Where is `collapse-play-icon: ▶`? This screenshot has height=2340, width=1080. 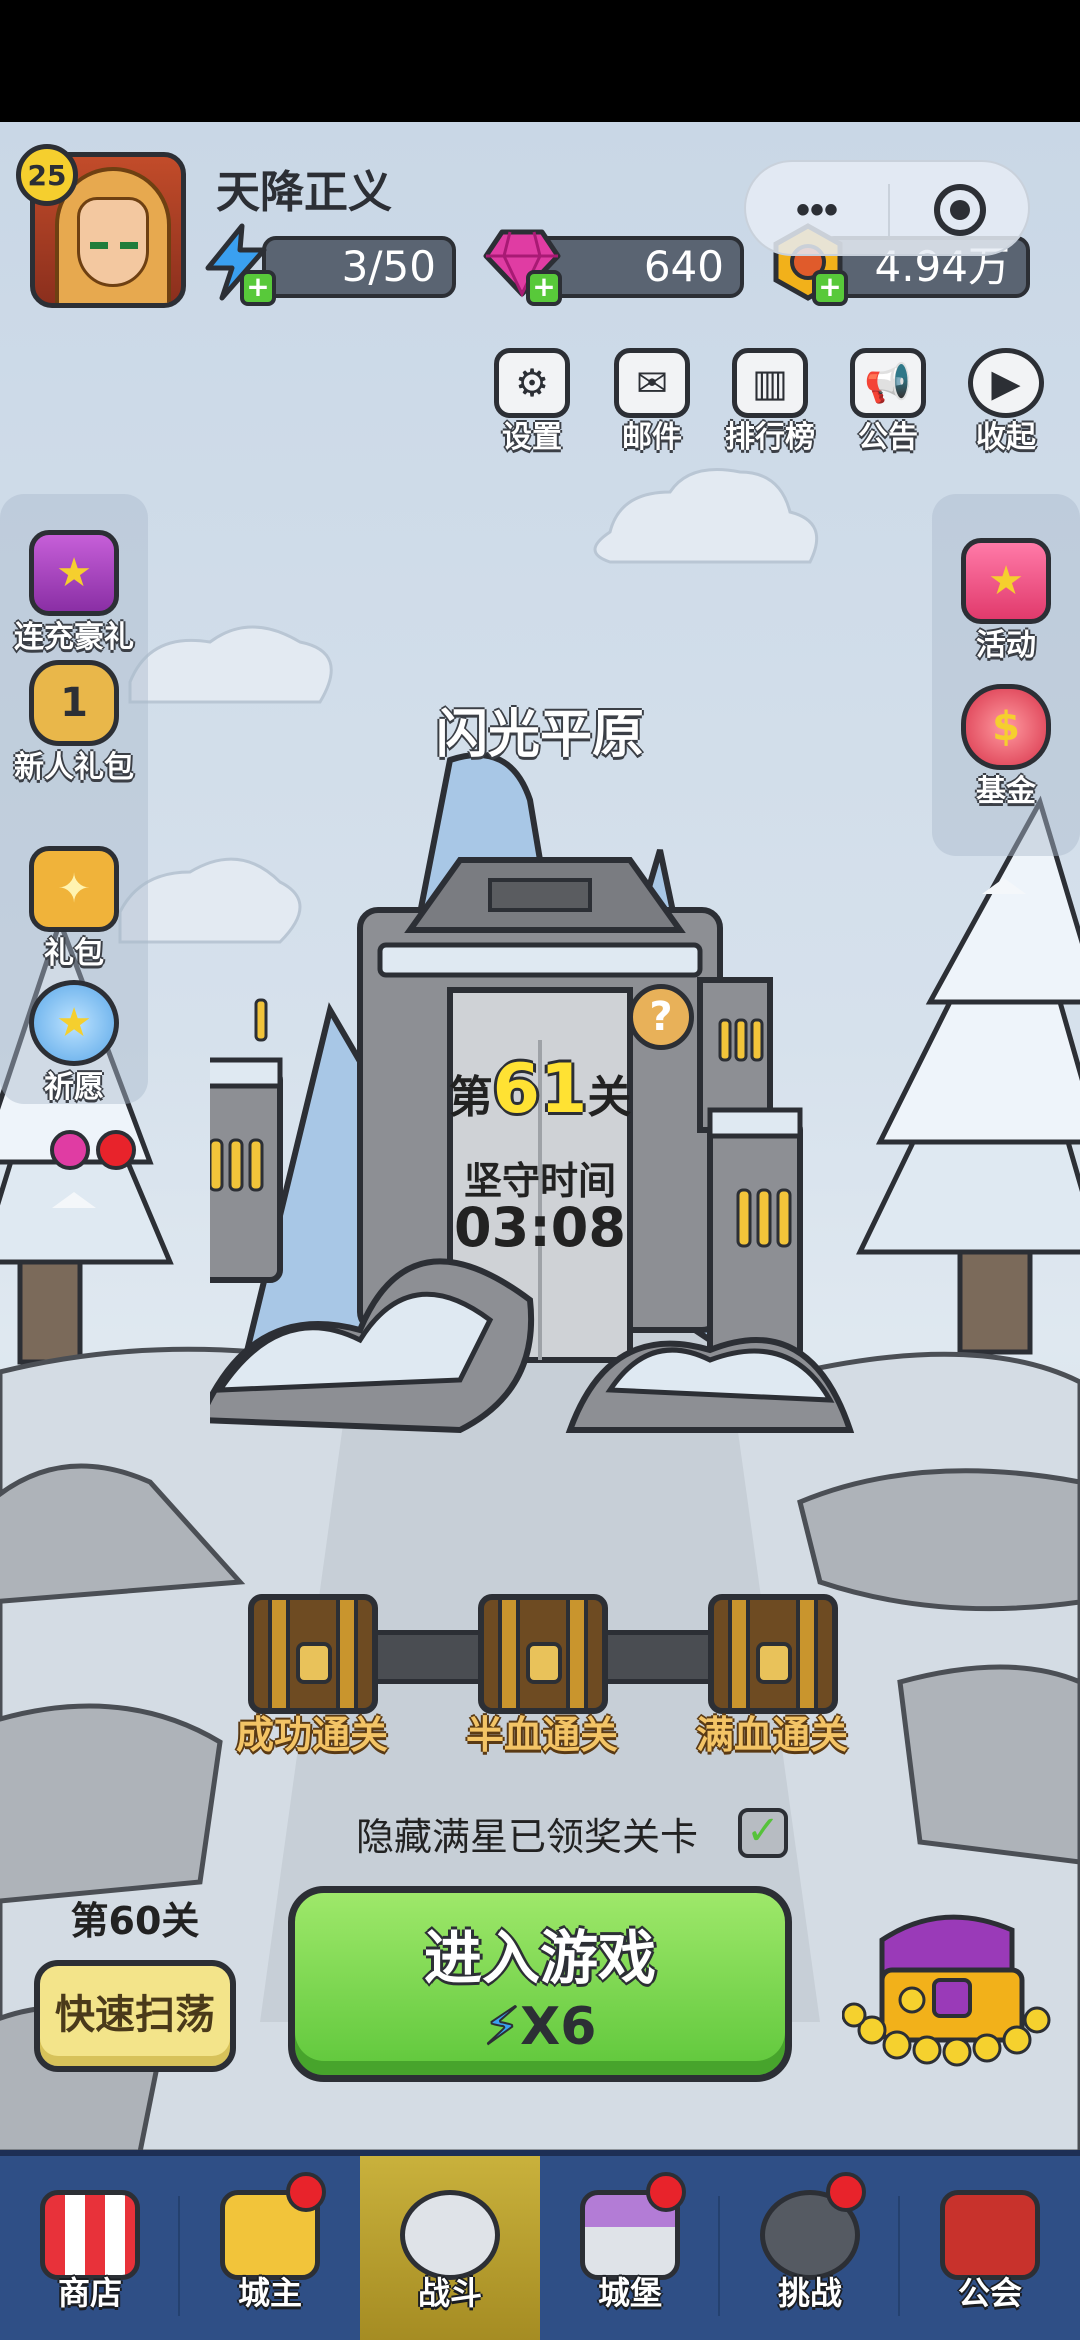
collapse-play-icon: ▶ is located at coordinates (1006, 383).